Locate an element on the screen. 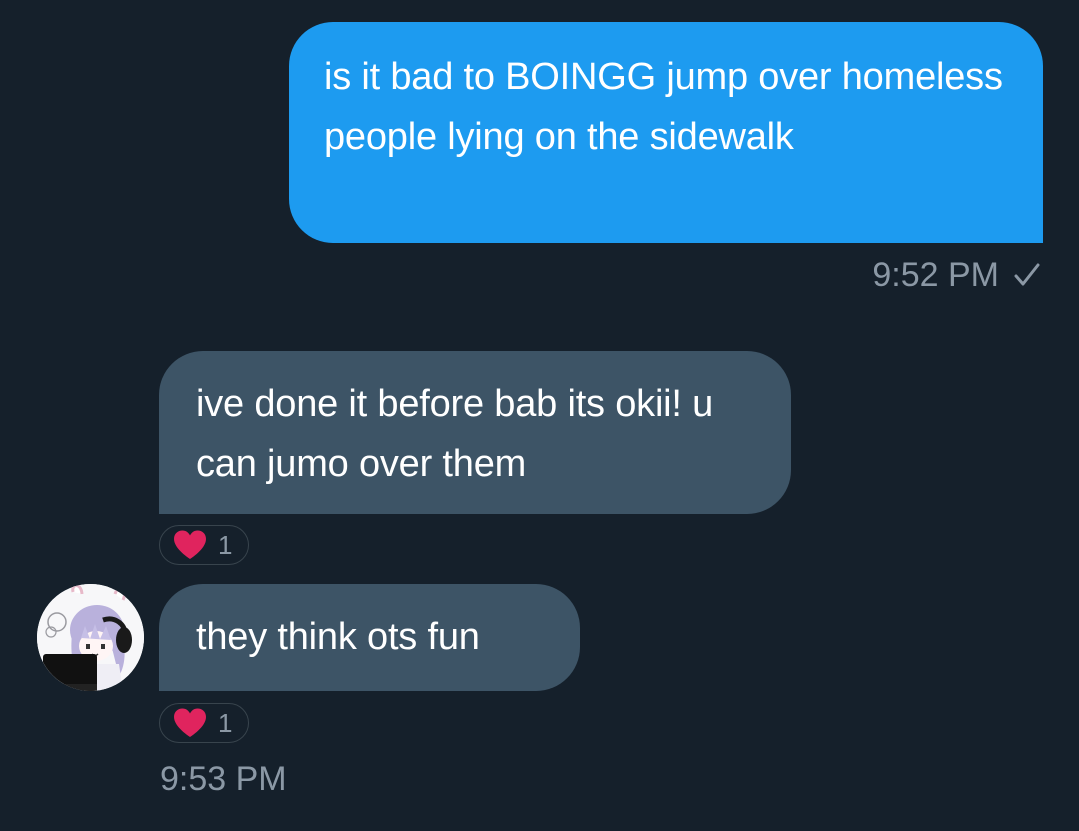 Image resolution: width=1079 pixels, height=831 pixels. received-message-timestamp: 9:53 PM is located at coordinates (223, 779).